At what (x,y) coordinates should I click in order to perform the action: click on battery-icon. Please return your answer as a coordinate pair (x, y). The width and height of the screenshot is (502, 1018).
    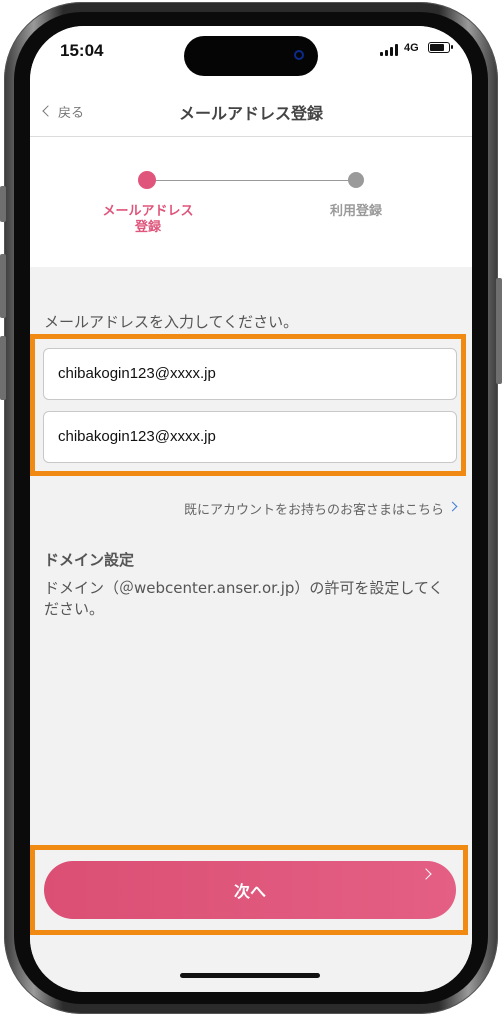
    Looking at the image, I should click on (440, 47).